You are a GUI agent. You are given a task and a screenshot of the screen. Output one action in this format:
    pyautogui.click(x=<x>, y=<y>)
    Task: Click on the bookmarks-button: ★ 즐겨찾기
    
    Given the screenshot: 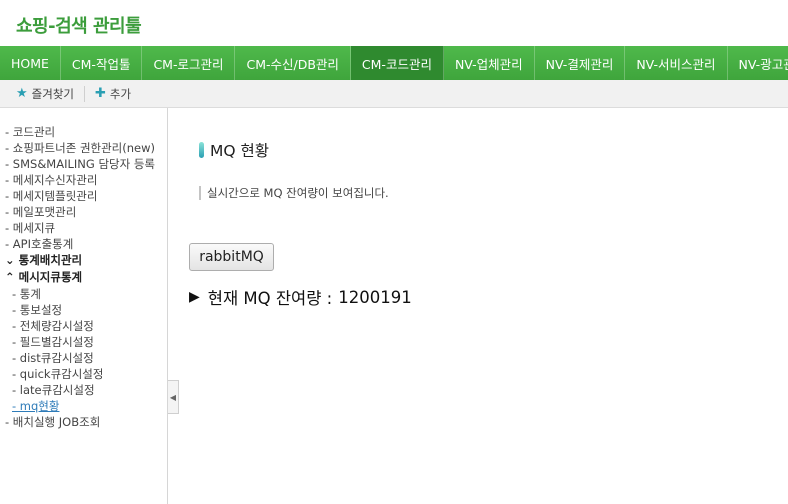 What is the action you would take?
    pyautogui.click(x=45, y=94)
    